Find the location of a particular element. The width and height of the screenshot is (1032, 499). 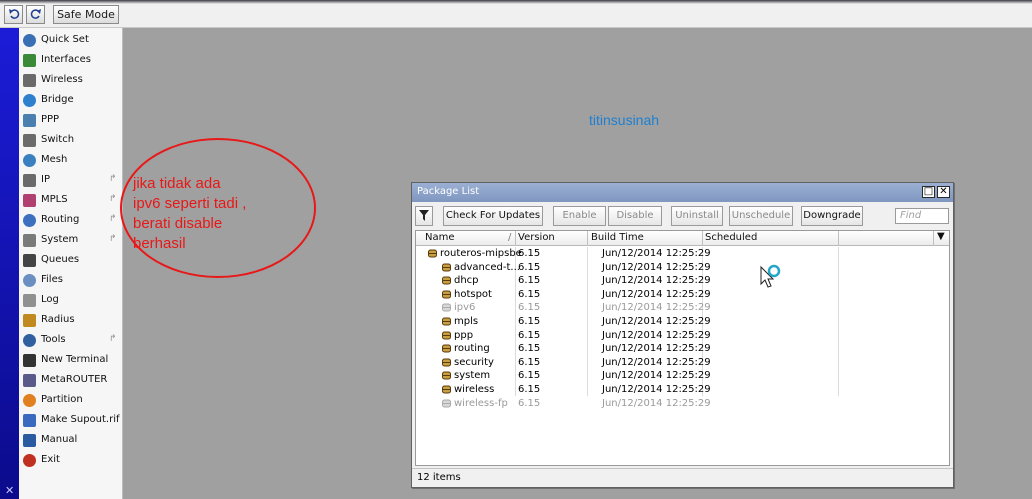

sidebar-item-new-terminal: New Terminal is located at coordinates (71, 360).